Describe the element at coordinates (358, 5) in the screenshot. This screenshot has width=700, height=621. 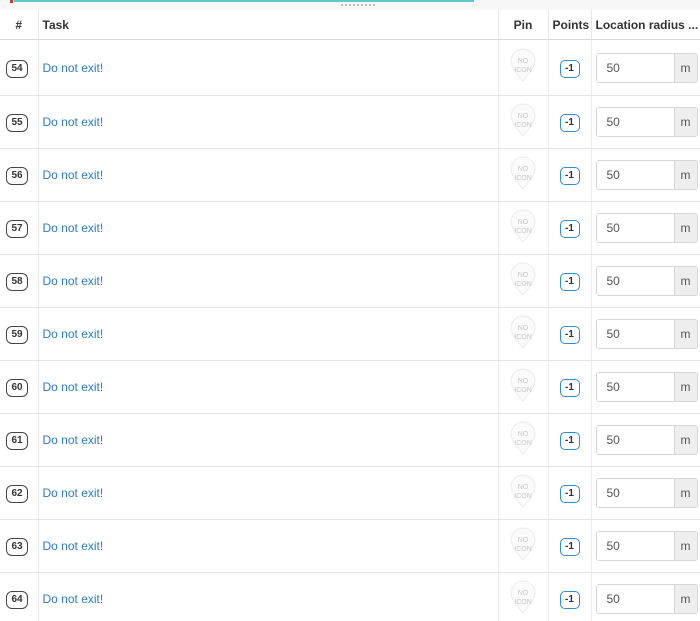
I see `drag-handle-icon` at that location.